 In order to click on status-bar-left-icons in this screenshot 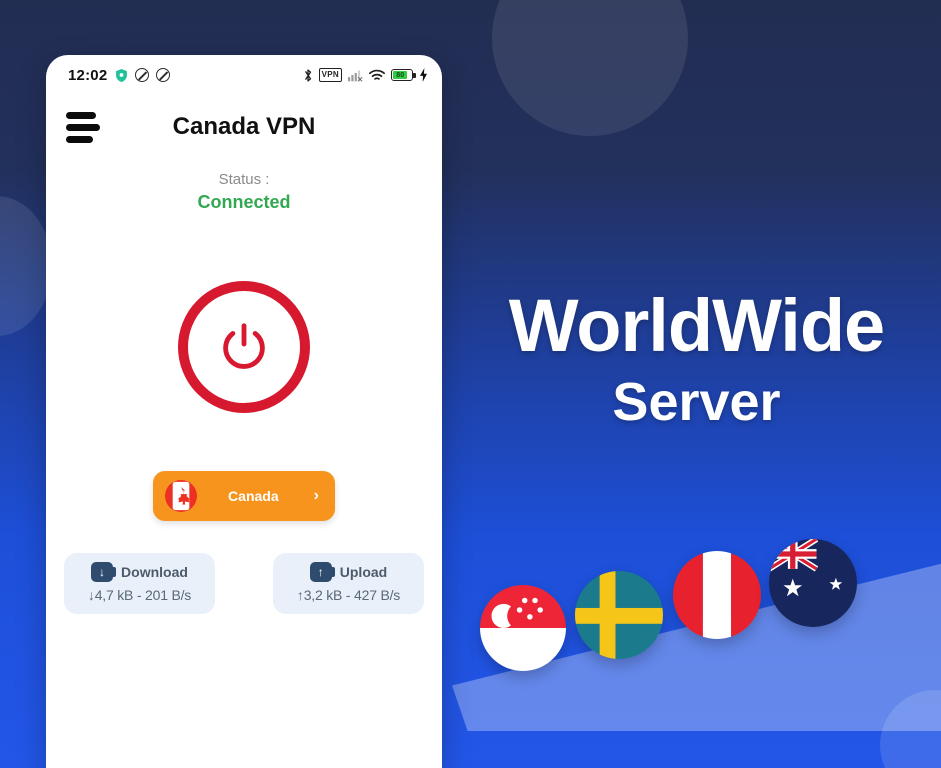, I will do `click(143, 75)`.